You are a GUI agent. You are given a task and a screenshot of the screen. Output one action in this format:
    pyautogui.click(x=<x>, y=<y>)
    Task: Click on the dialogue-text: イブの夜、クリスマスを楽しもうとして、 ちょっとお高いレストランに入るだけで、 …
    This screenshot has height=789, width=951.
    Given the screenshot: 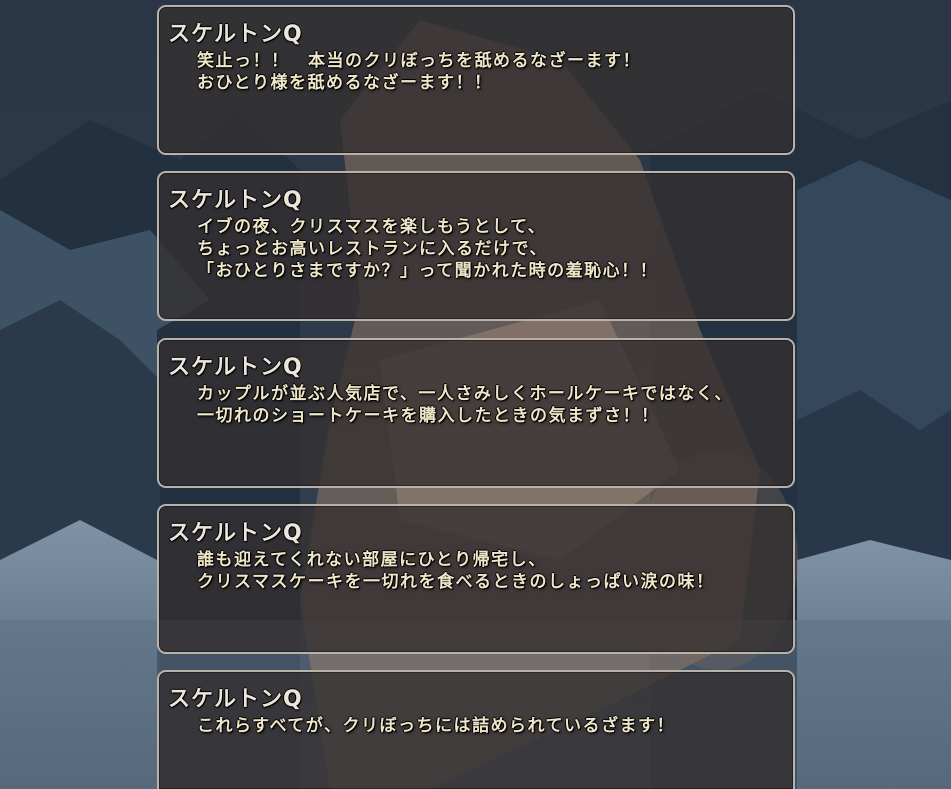 What is the action you would take?
    pyautogui.click(x=492, y=249)
    